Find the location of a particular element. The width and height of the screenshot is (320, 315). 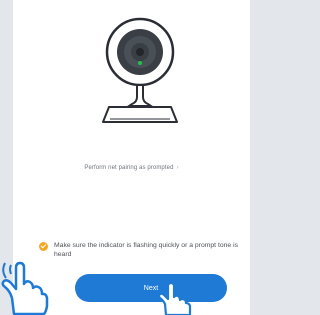

camera-illustration is located at coordinates (140, 70).